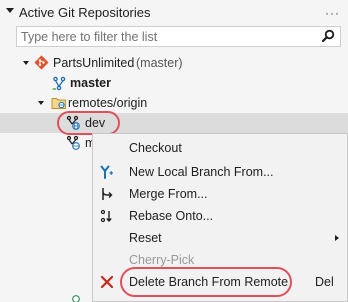  Describe the element at coordinates (106, 216) in the screenshot. I see `rebase-icon` at that location.